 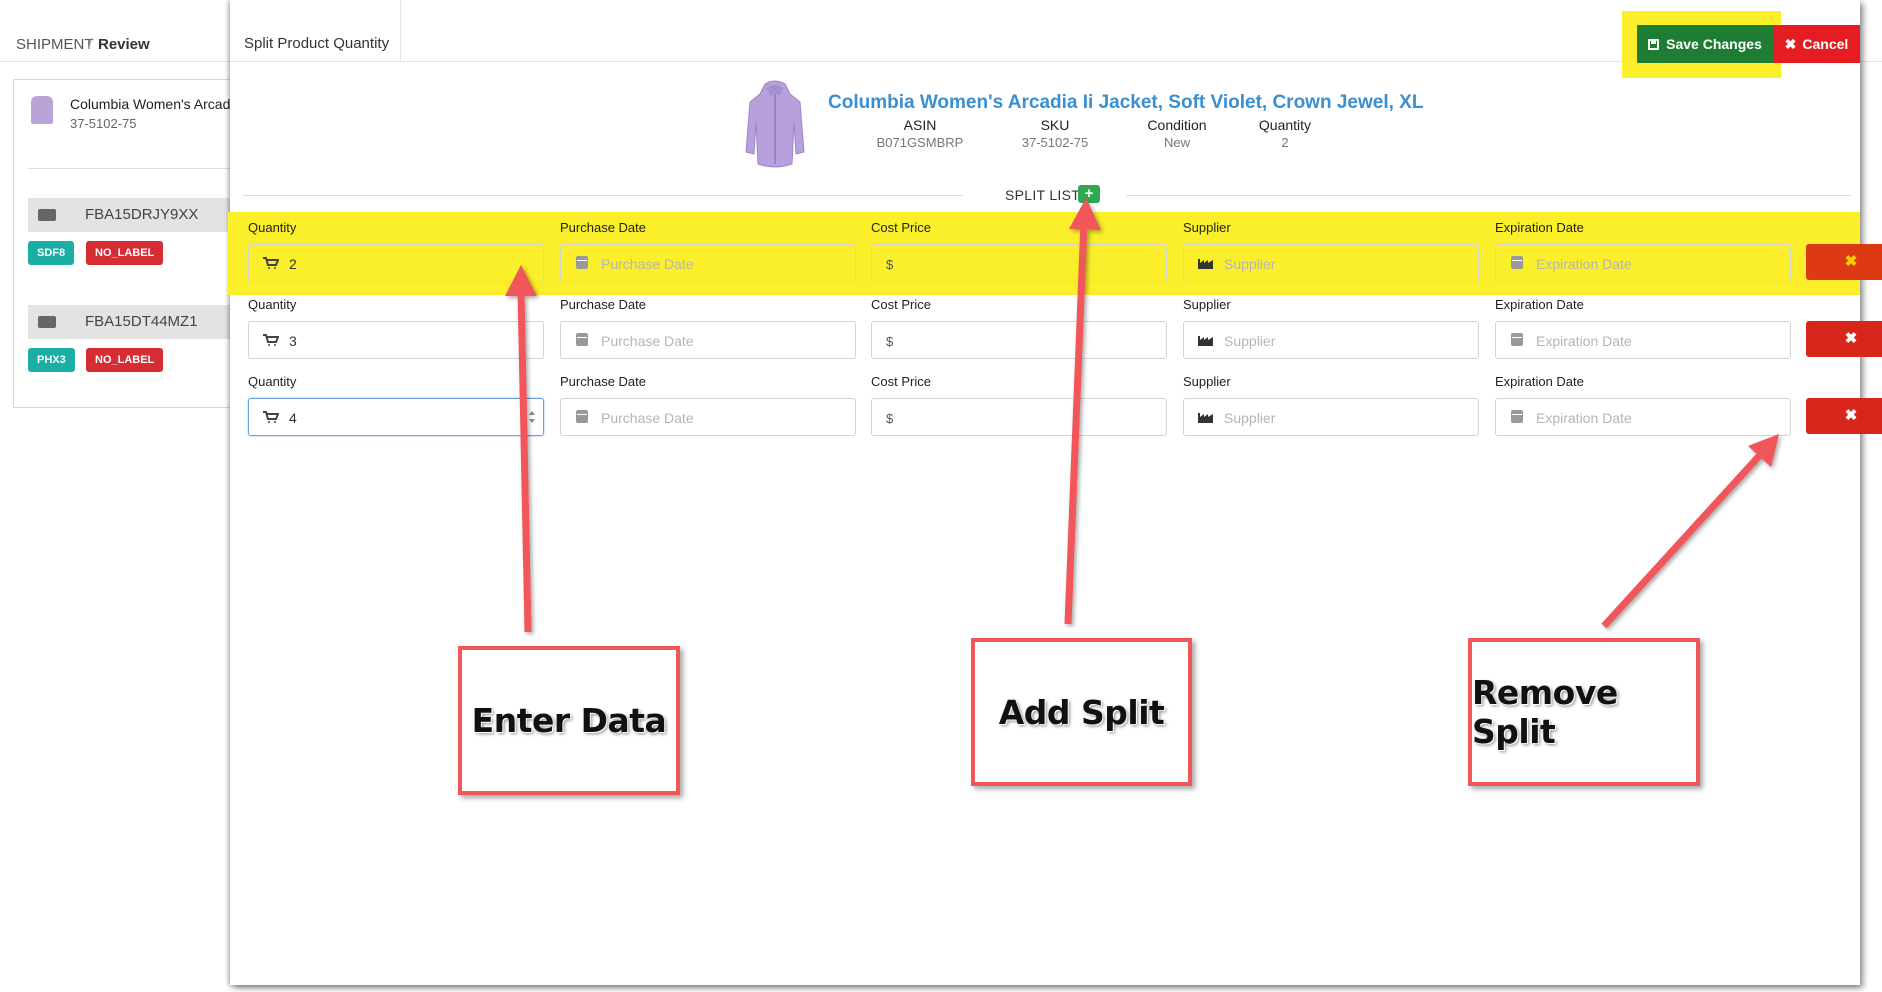 I want to click on label-status-badge: NO_LABEL, so click(x=125, y=253).